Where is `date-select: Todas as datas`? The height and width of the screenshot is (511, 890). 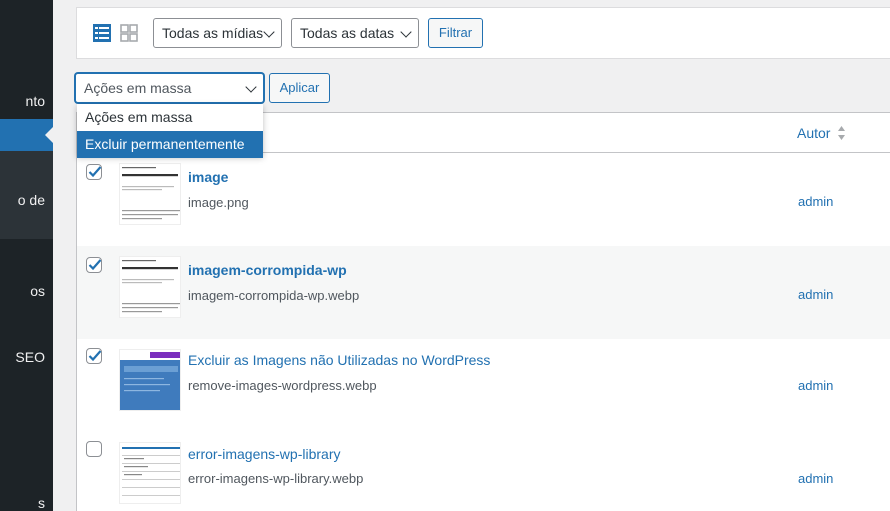 date-select: Todas as datas is located at coordinates (355, 33).